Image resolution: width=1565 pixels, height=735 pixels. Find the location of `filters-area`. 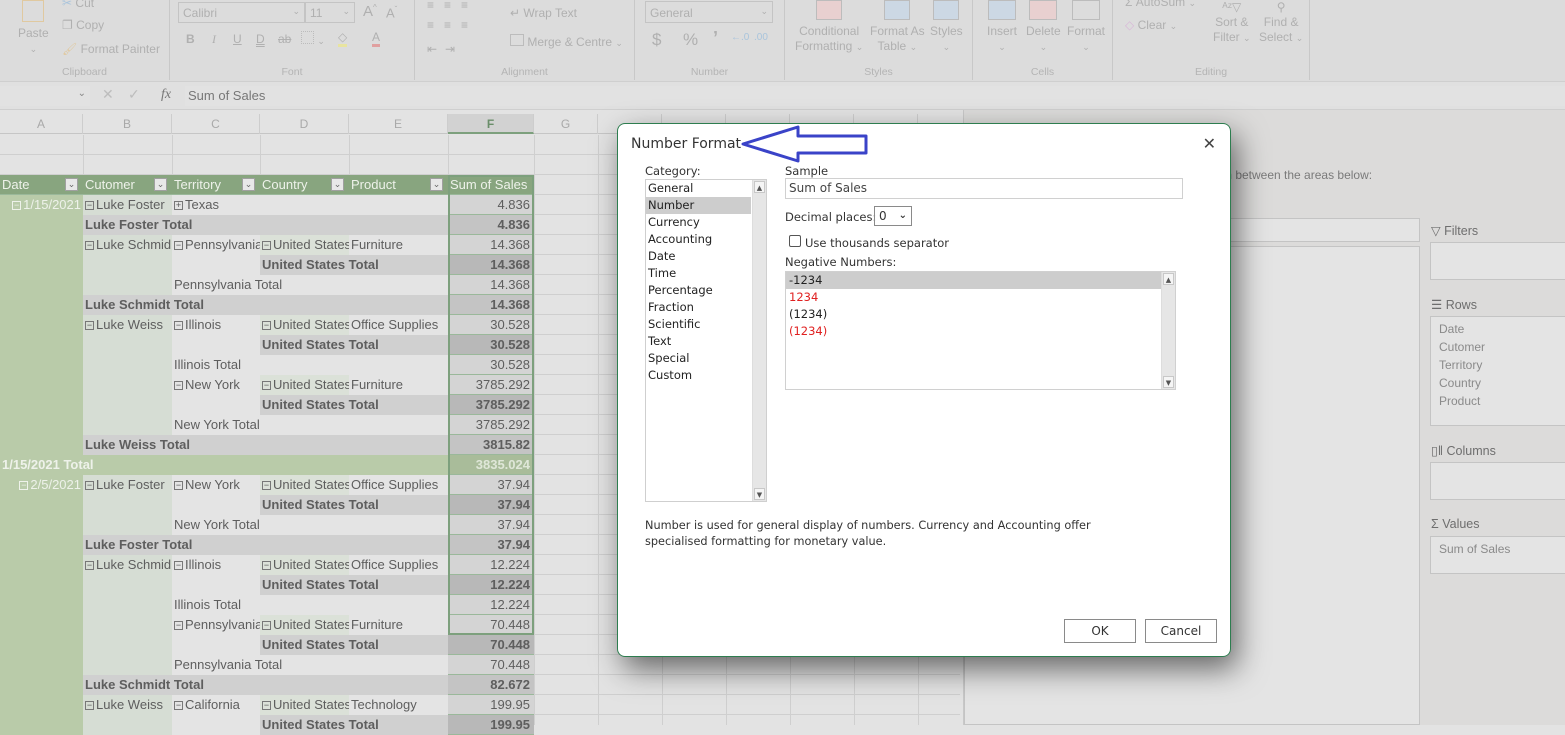

filters-area is located at coordinates (1497, 261).